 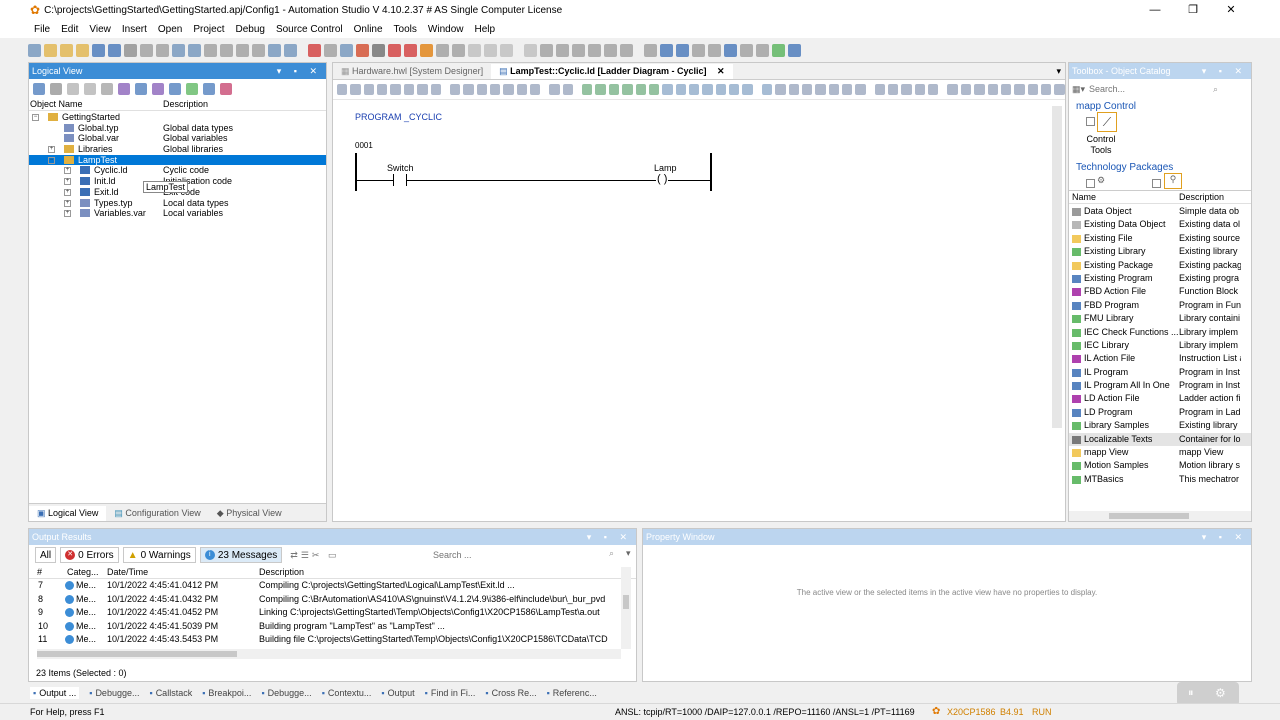 I want to click on control-tools-icon: ⟋, so click(x=1107, y=122).